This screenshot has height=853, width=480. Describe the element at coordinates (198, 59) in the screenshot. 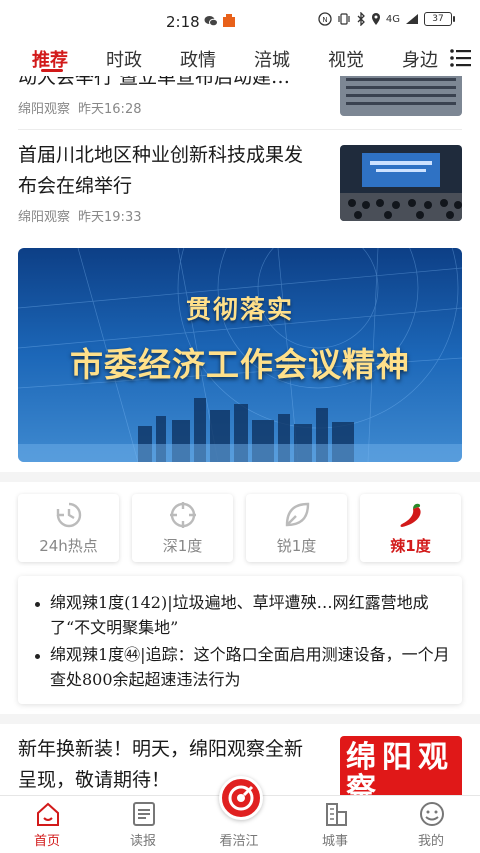

I see `tab-government: 政情` at that location.